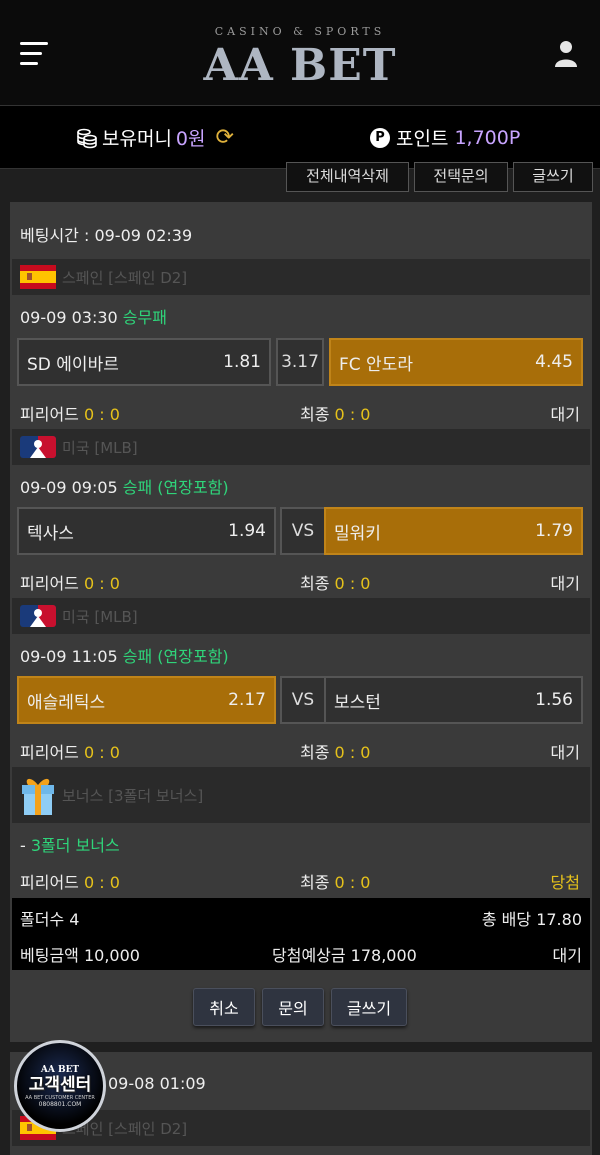 This screenshot has height=1155, width=600. Describe the element at coordinates (380, 137) in the screenshot. I see `point-icon: P` at that location.